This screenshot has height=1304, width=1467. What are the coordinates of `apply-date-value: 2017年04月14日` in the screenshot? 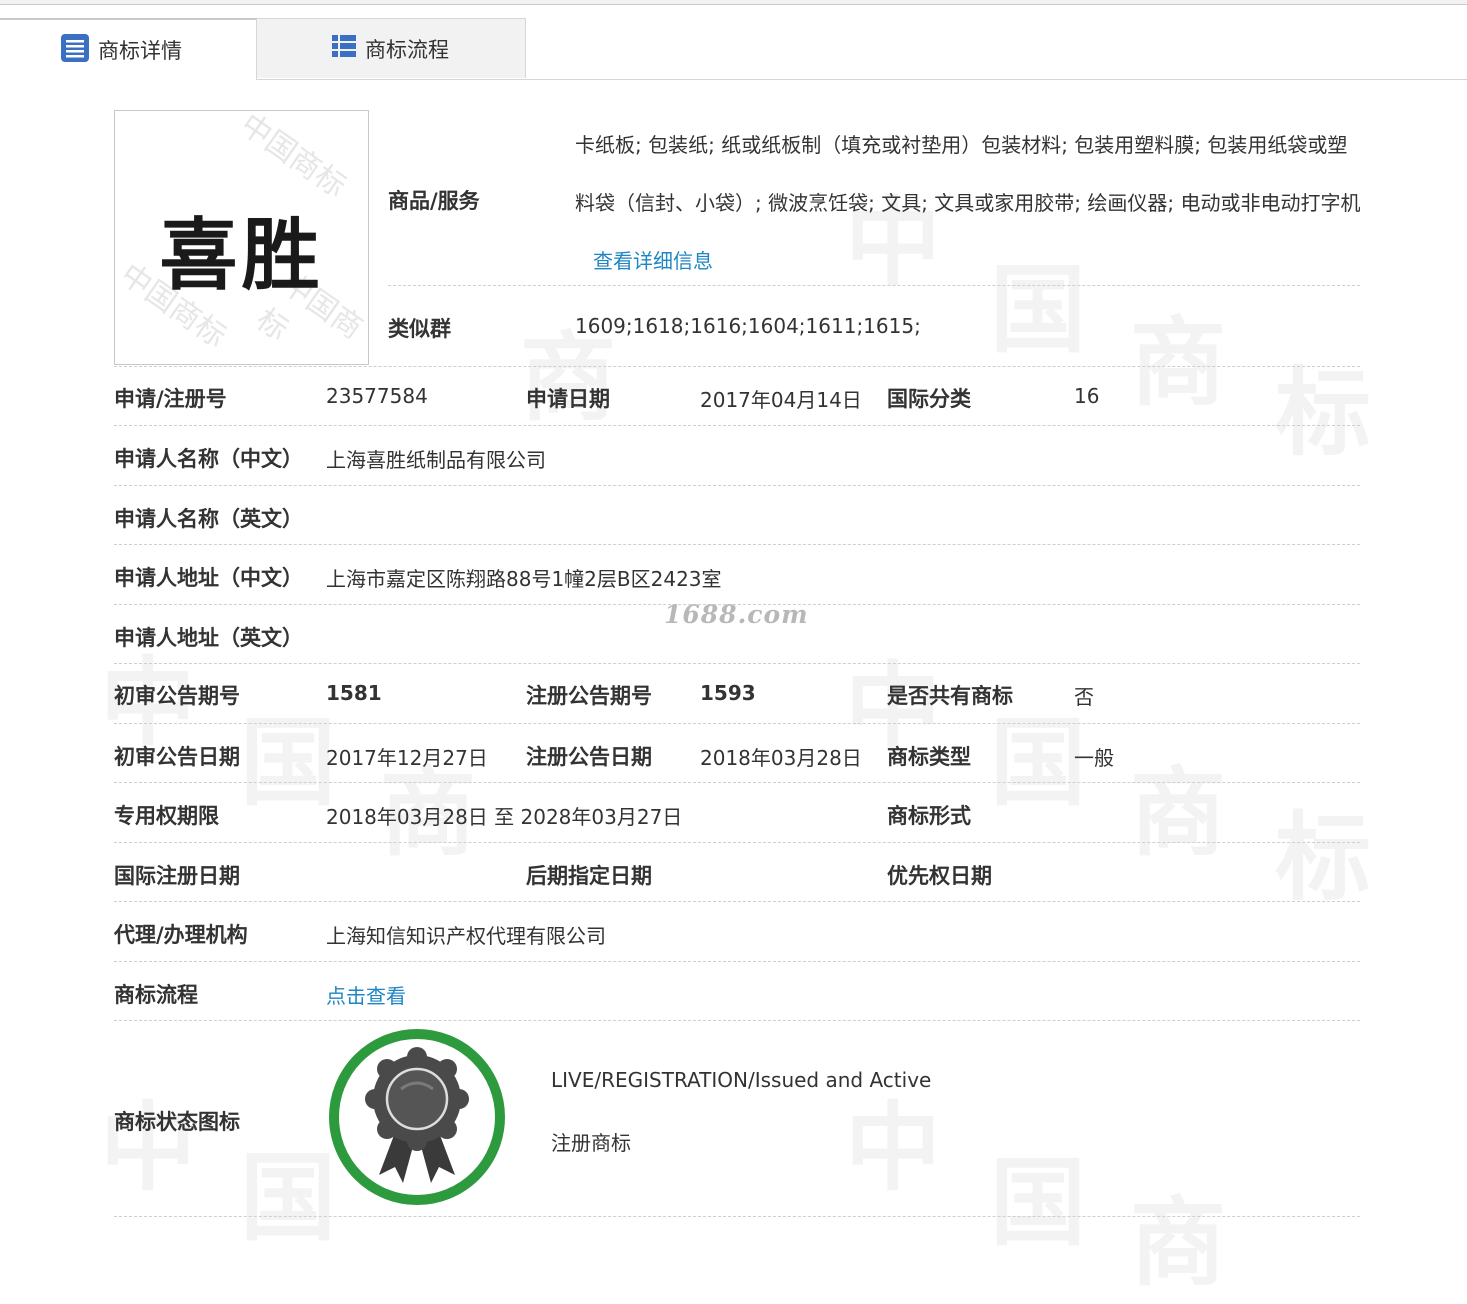 It's located at (781, 400).